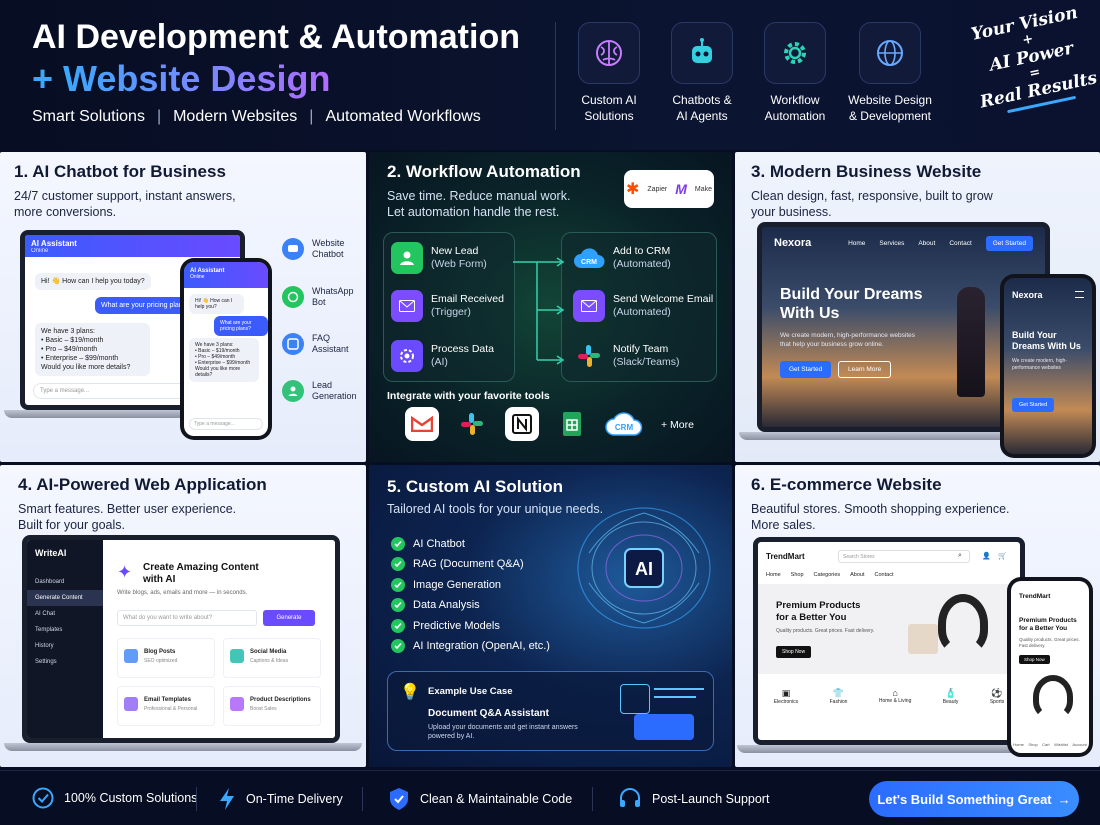 Image resolution: width=1100 pixels, height=825 pixels. I want to click on node-add-crm: CRM Add to CRM (Automated), so click(622, 258).